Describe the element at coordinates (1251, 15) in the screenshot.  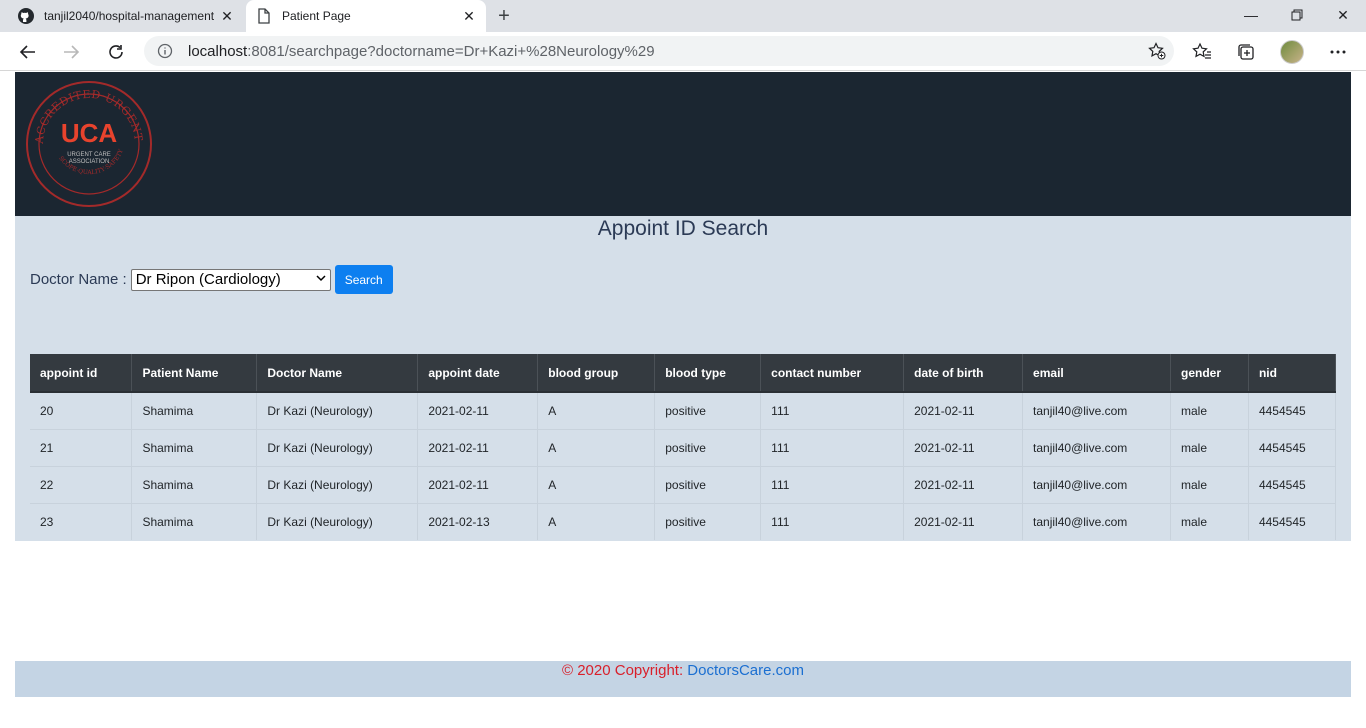
I see `minimize-icon: —` at that location.